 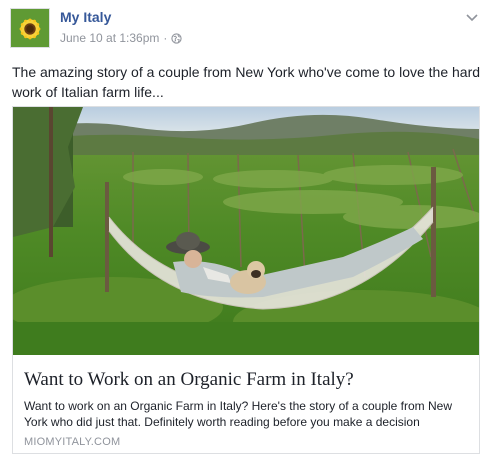 I want to click on link-domain: MIOMYITALY.COM, so click(x=72, y=442).